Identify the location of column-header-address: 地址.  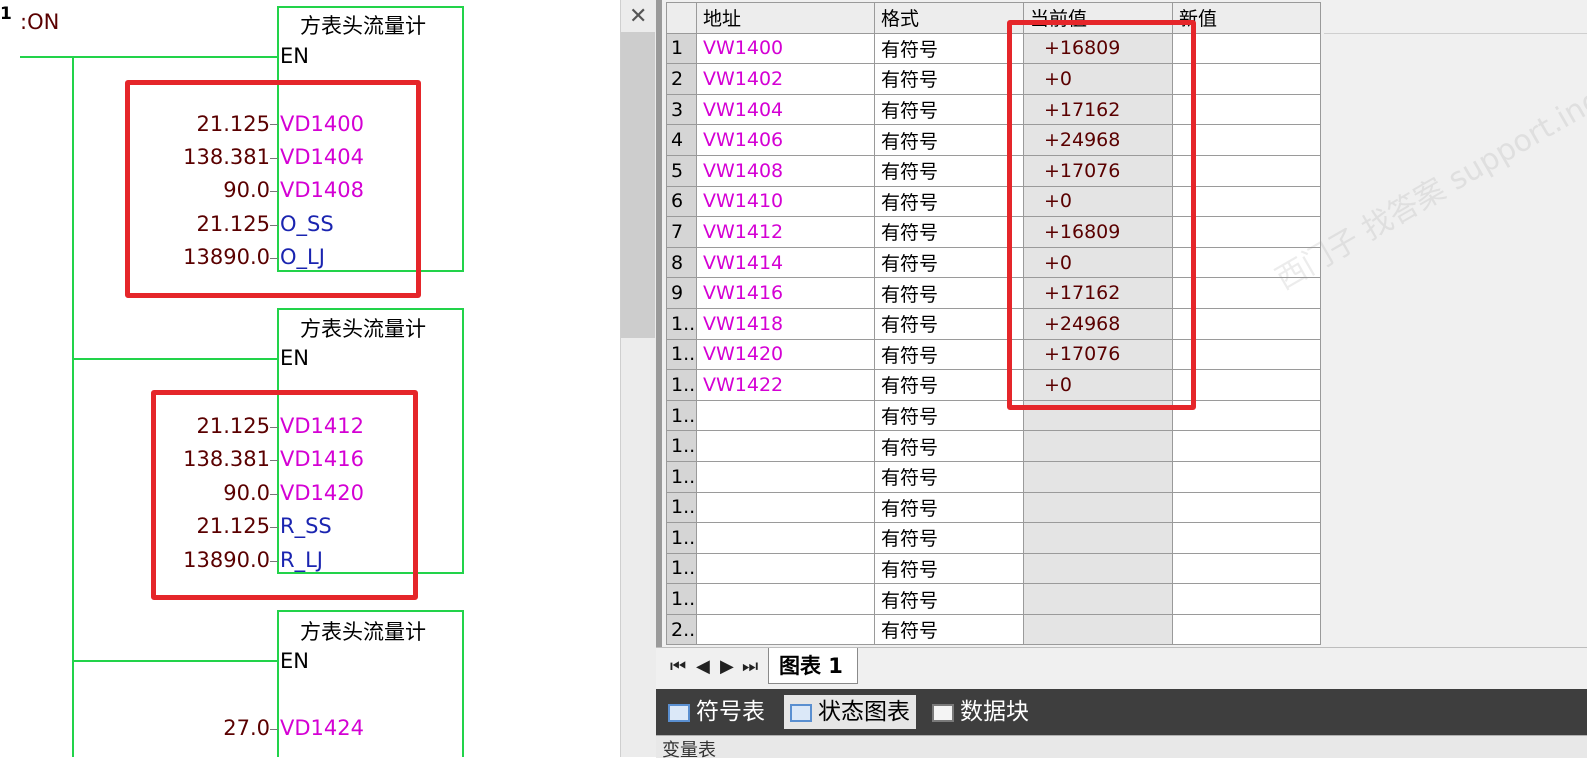
(785, 18).